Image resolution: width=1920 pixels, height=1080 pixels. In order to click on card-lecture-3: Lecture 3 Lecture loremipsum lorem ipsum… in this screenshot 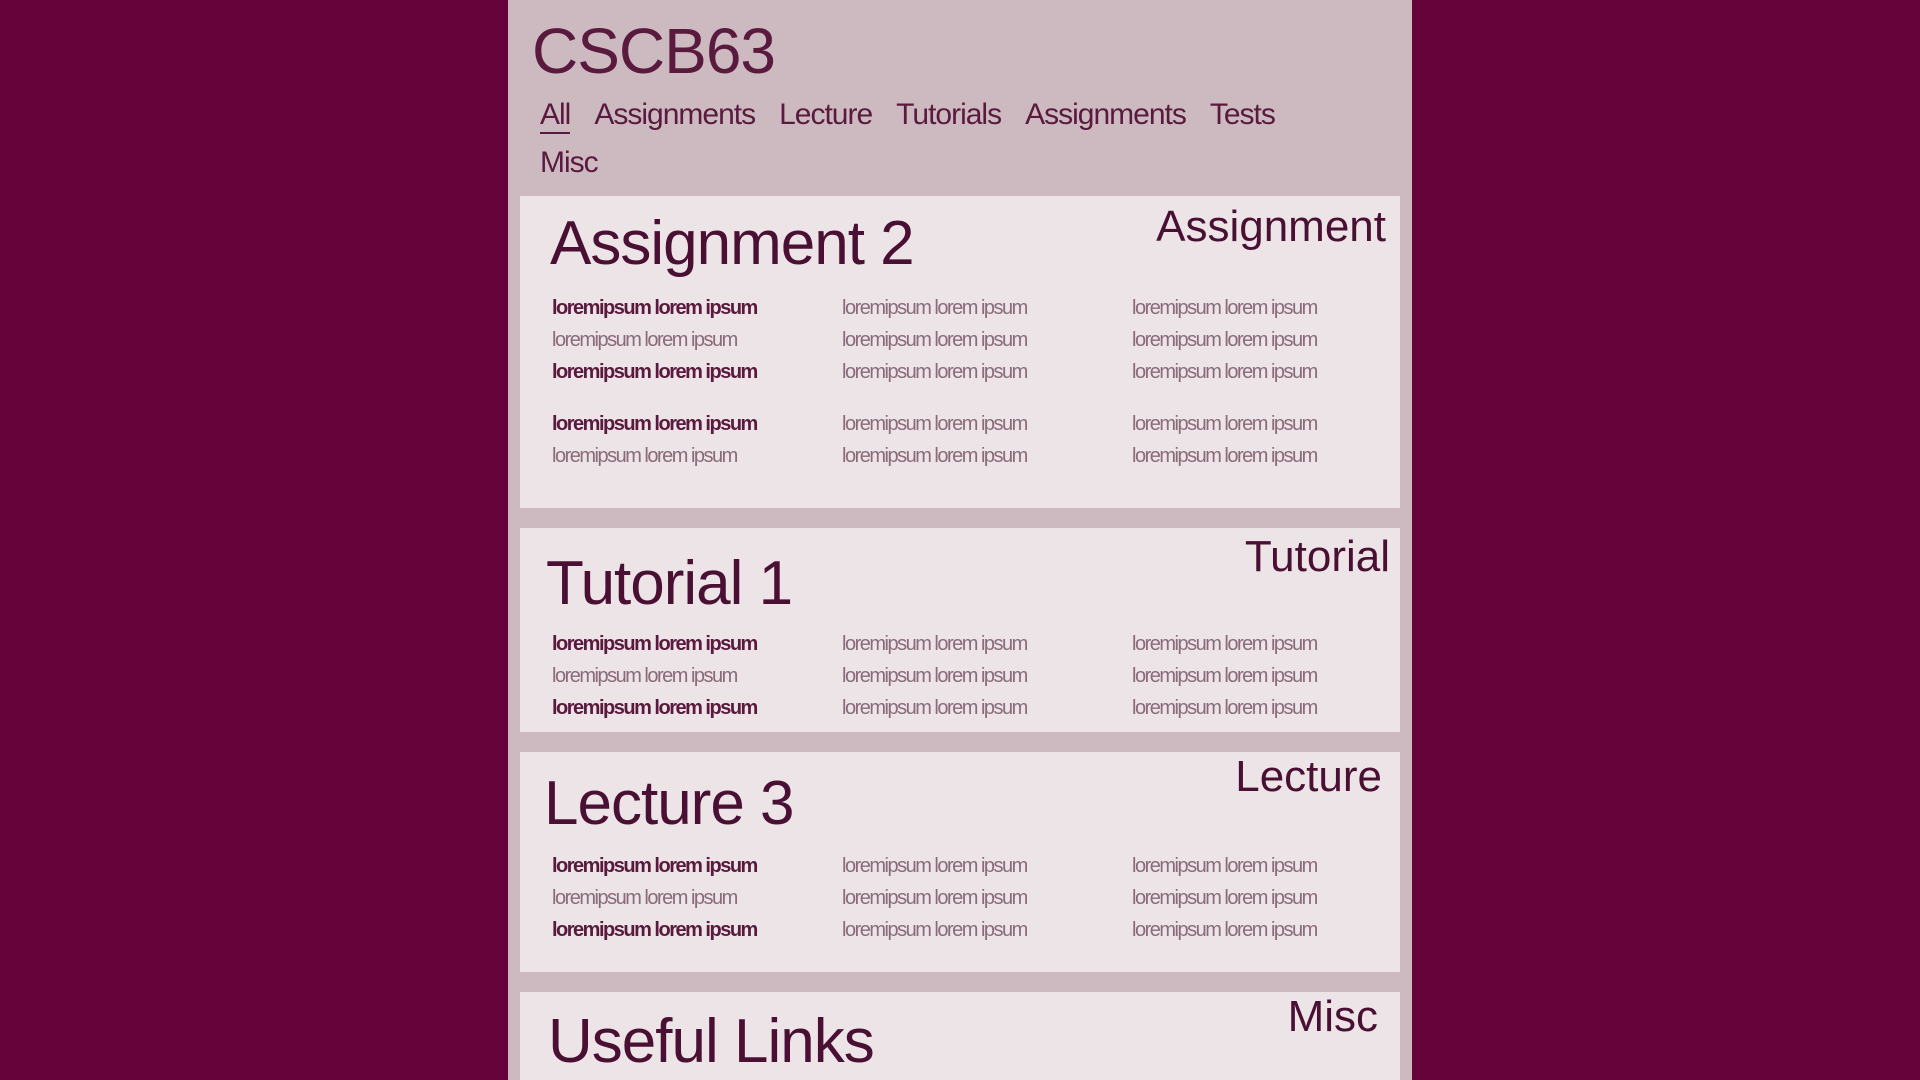, I will do `click(960, 862)`.